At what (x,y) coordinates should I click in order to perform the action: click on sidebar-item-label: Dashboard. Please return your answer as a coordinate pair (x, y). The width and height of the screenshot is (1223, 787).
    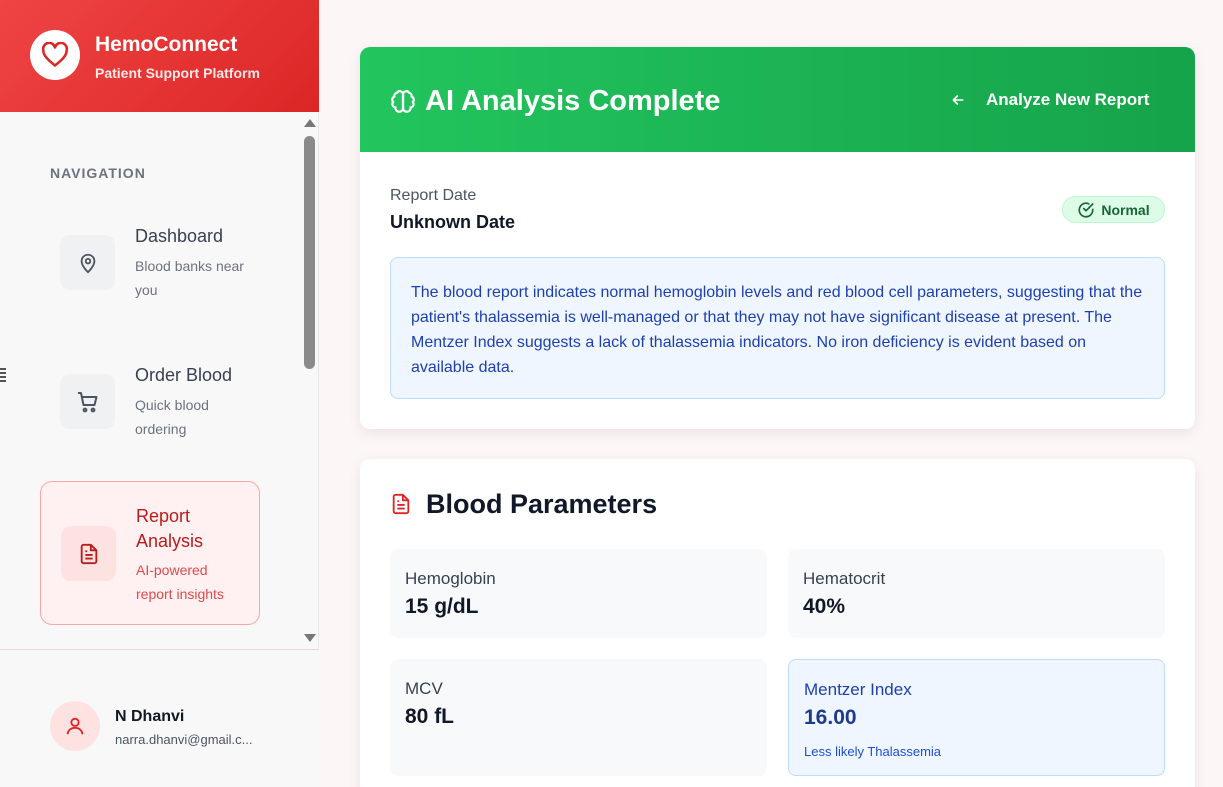
    Looking at the image, I should click on (179, 236).